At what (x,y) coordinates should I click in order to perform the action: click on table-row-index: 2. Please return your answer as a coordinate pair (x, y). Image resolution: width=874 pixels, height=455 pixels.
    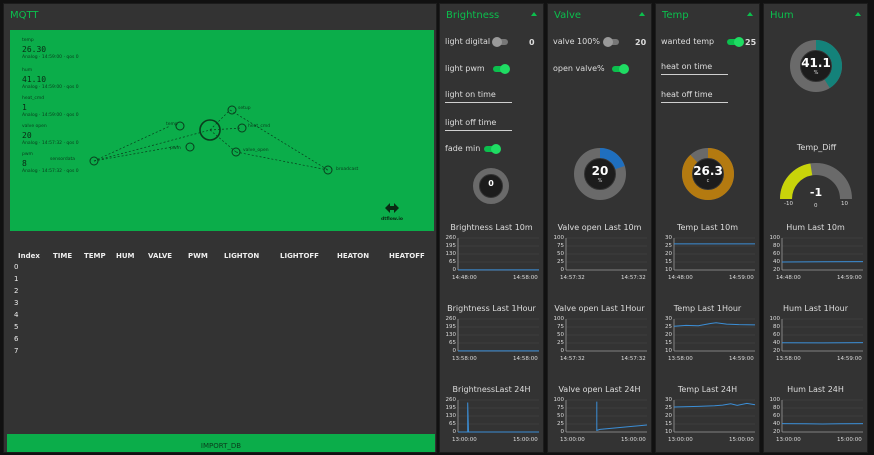
    Looking at the image, I should click on (16, 291).